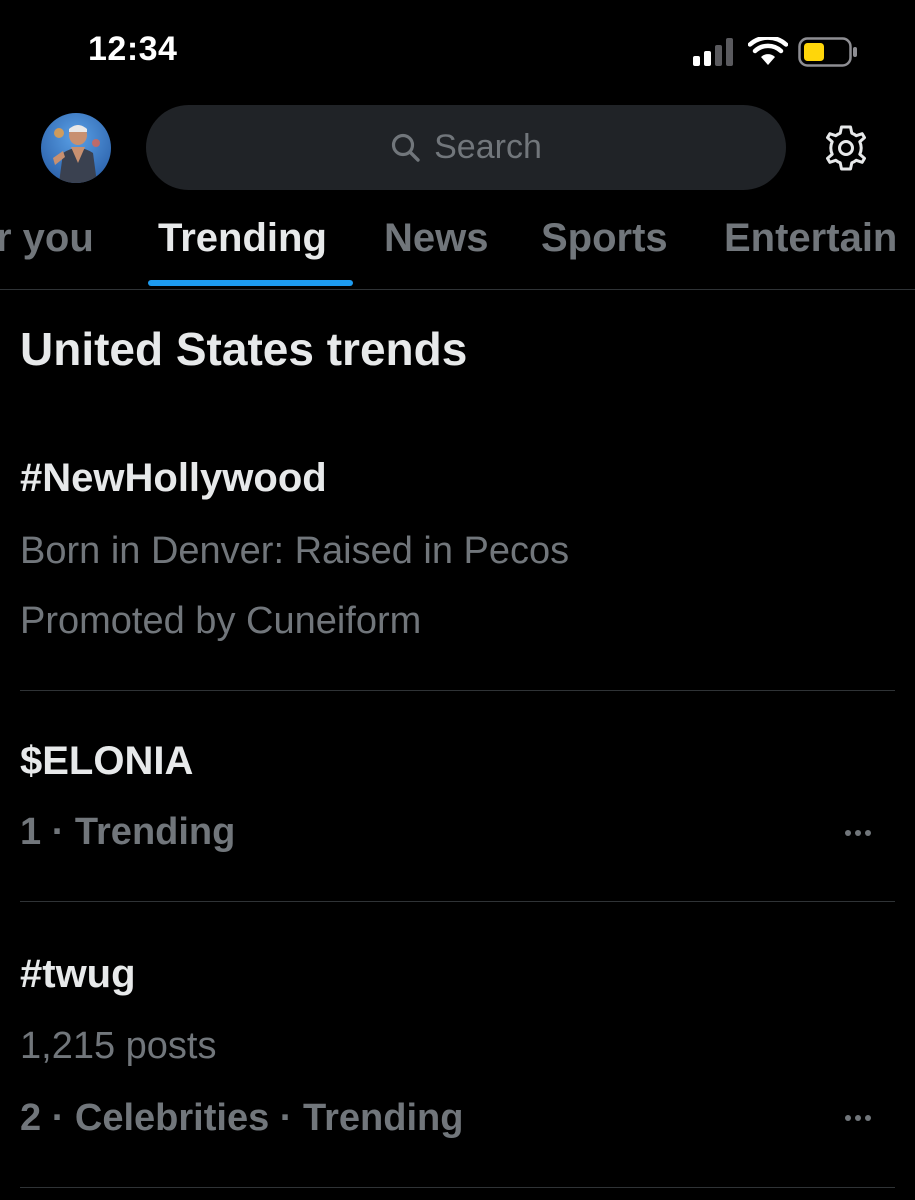 The image size is (915, 1200). What do you see at coordinates (242, 1118) in the screenshot?
I see `trend-meta: 2 · Celebrities · Trending` at bounding box center [242, 1118].